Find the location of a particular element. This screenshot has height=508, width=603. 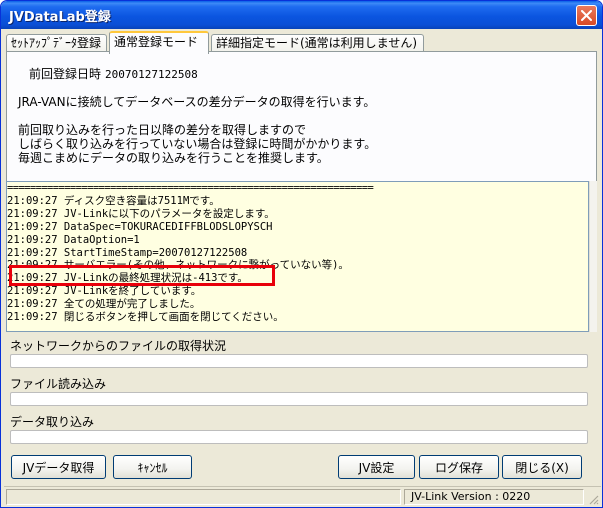

window-close-button is located at coordinates (586, 15).